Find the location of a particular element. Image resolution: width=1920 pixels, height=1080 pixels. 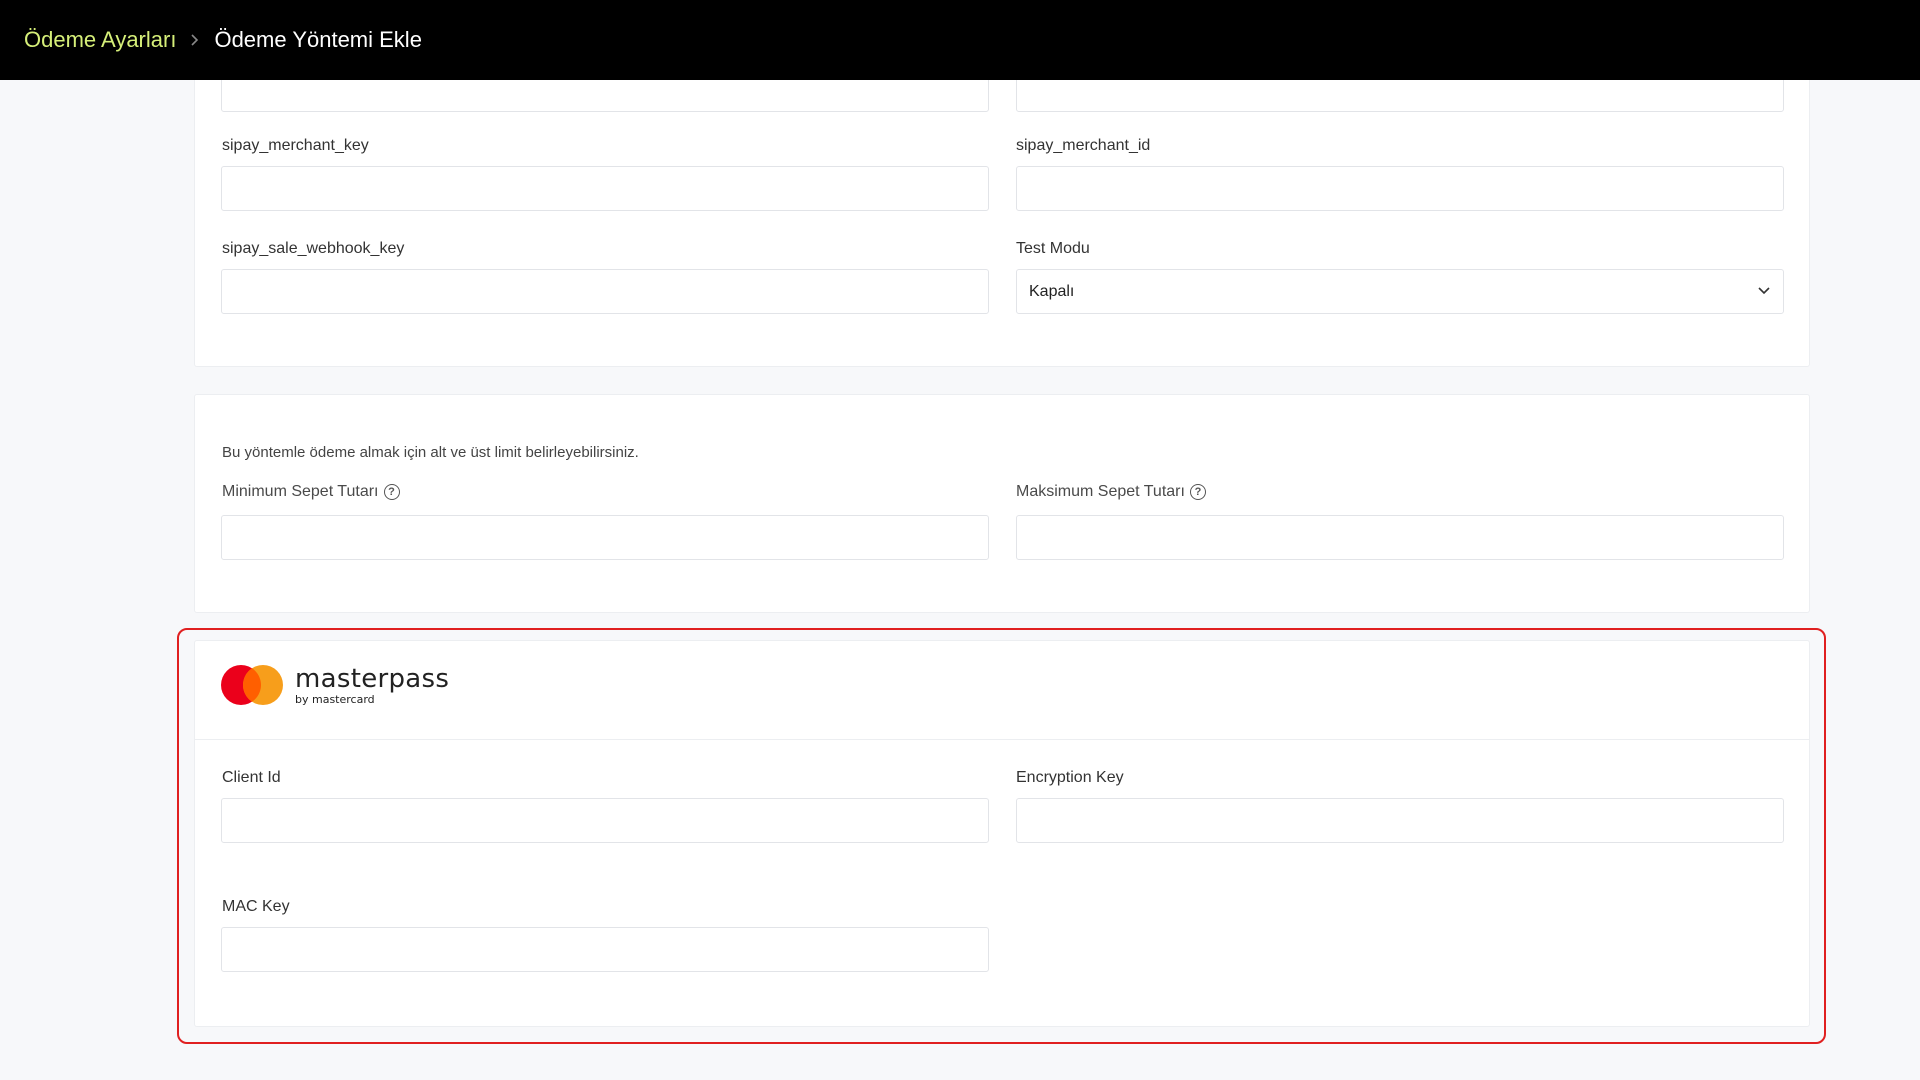

max-basket-label-text: Maksimum Sepet Tutarı is located at coordinates (1100, 491).